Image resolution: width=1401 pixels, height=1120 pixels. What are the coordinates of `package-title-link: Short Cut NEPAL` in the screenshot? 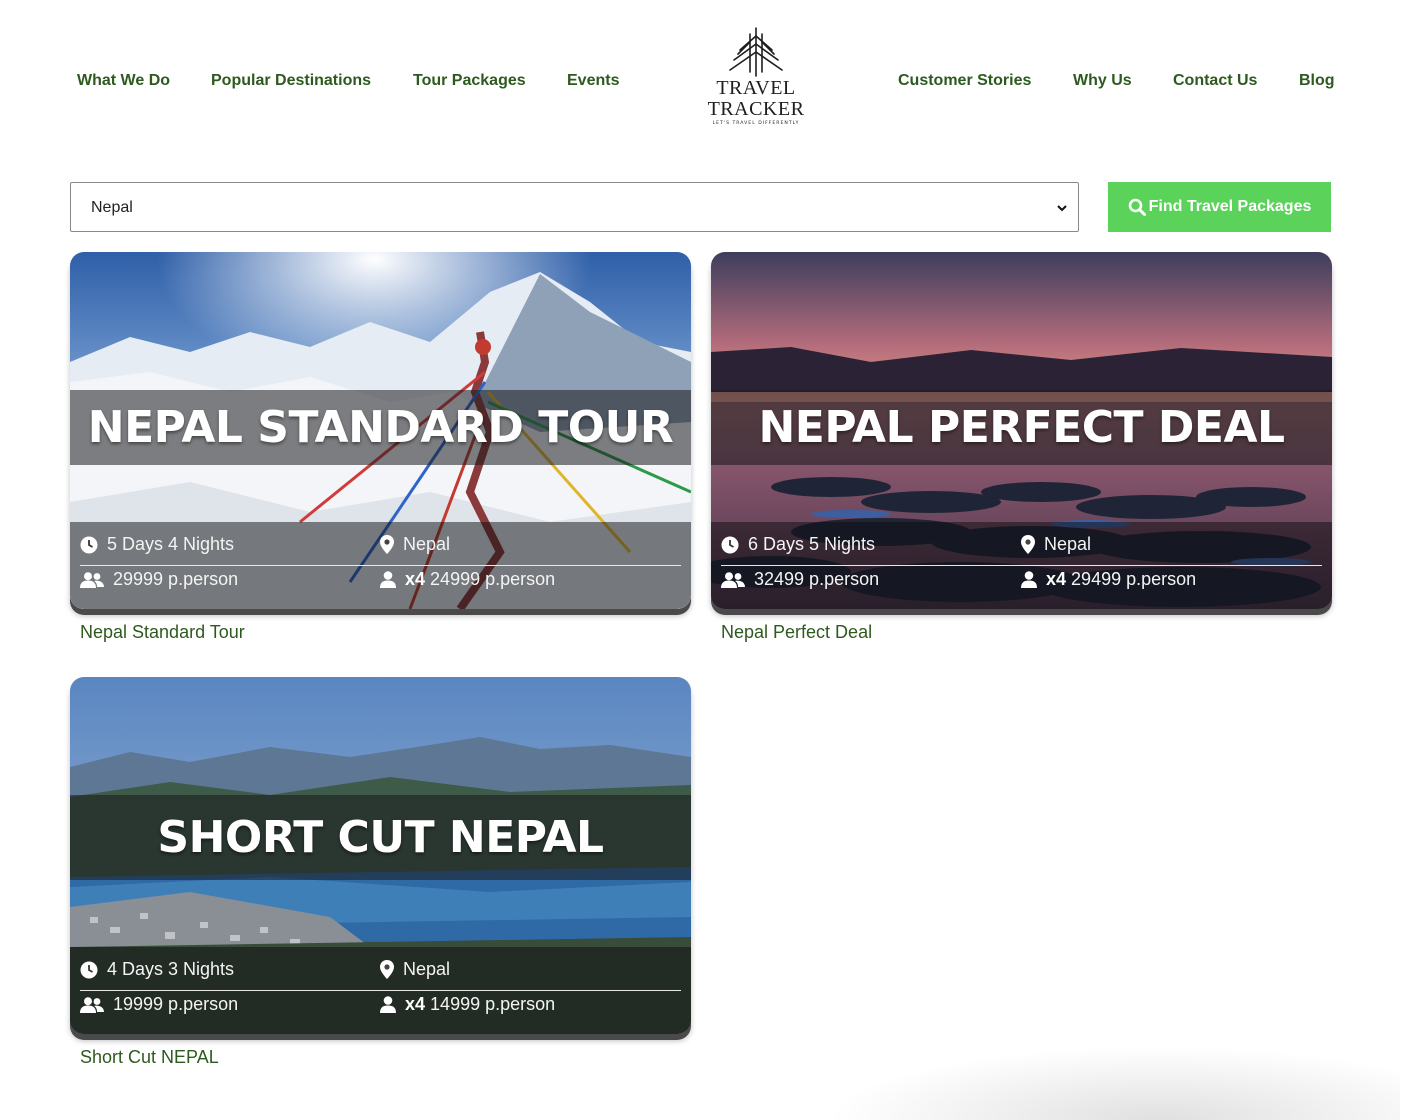 It's located at (149, 1057).